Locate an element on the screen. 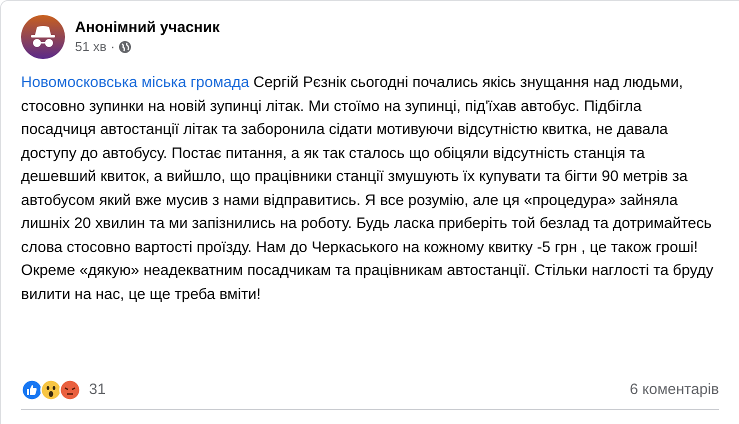  incognito-avatar-icon is located at coordinates (43, 37).